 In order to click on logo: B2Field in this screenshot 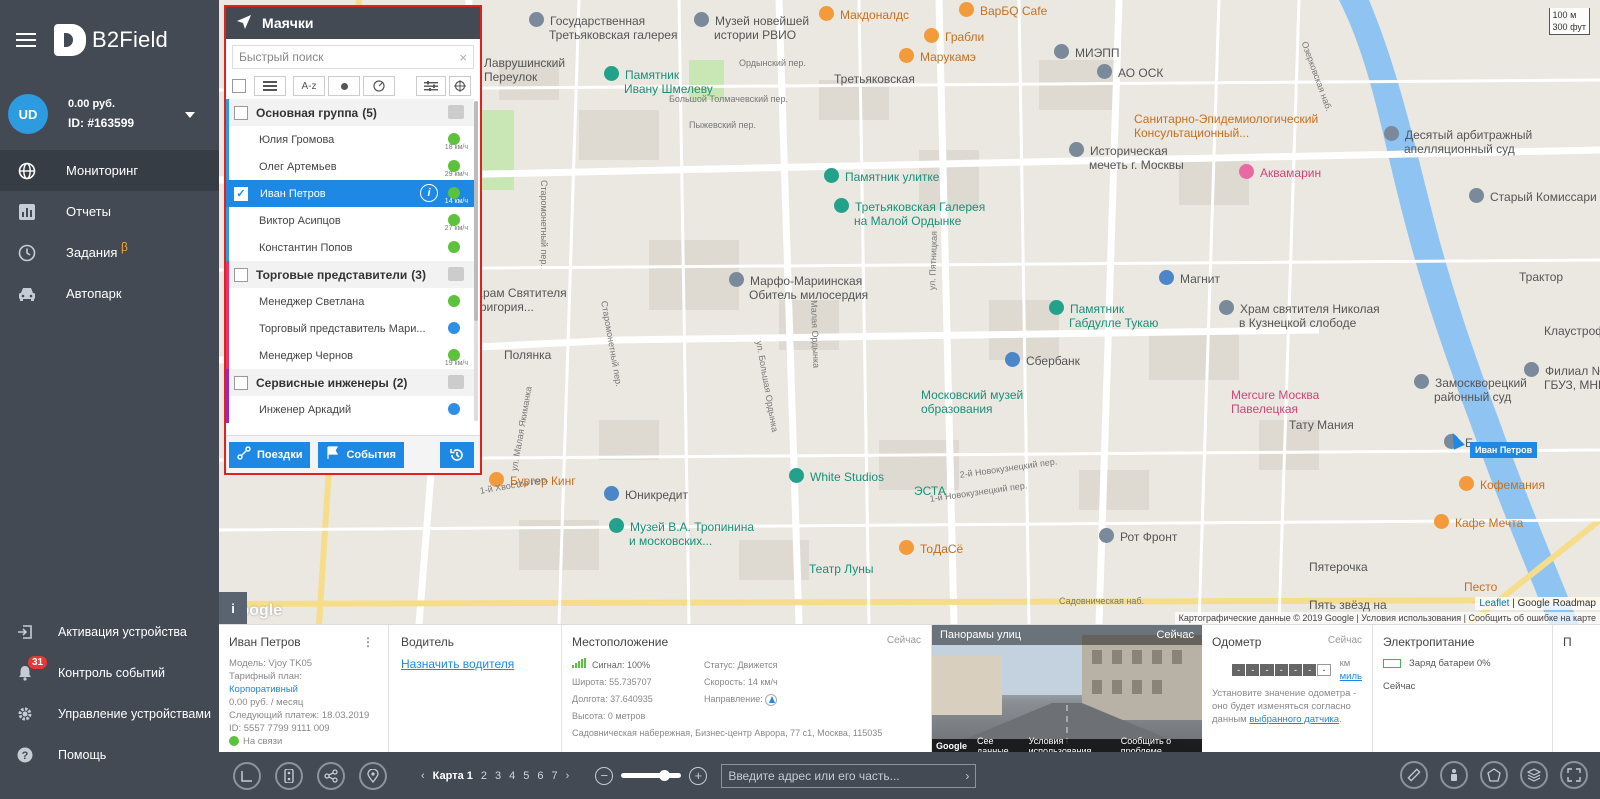, I will do `click(111, 40)`.